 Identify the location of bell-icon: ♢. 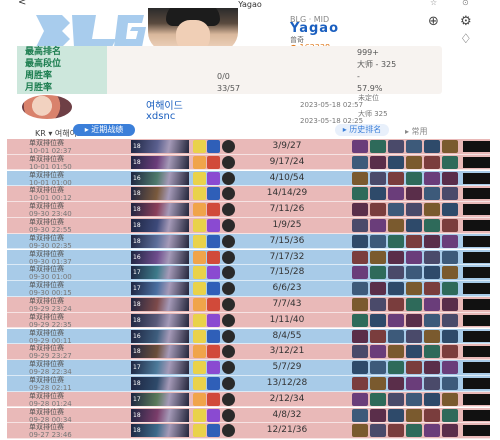
(466, 39).